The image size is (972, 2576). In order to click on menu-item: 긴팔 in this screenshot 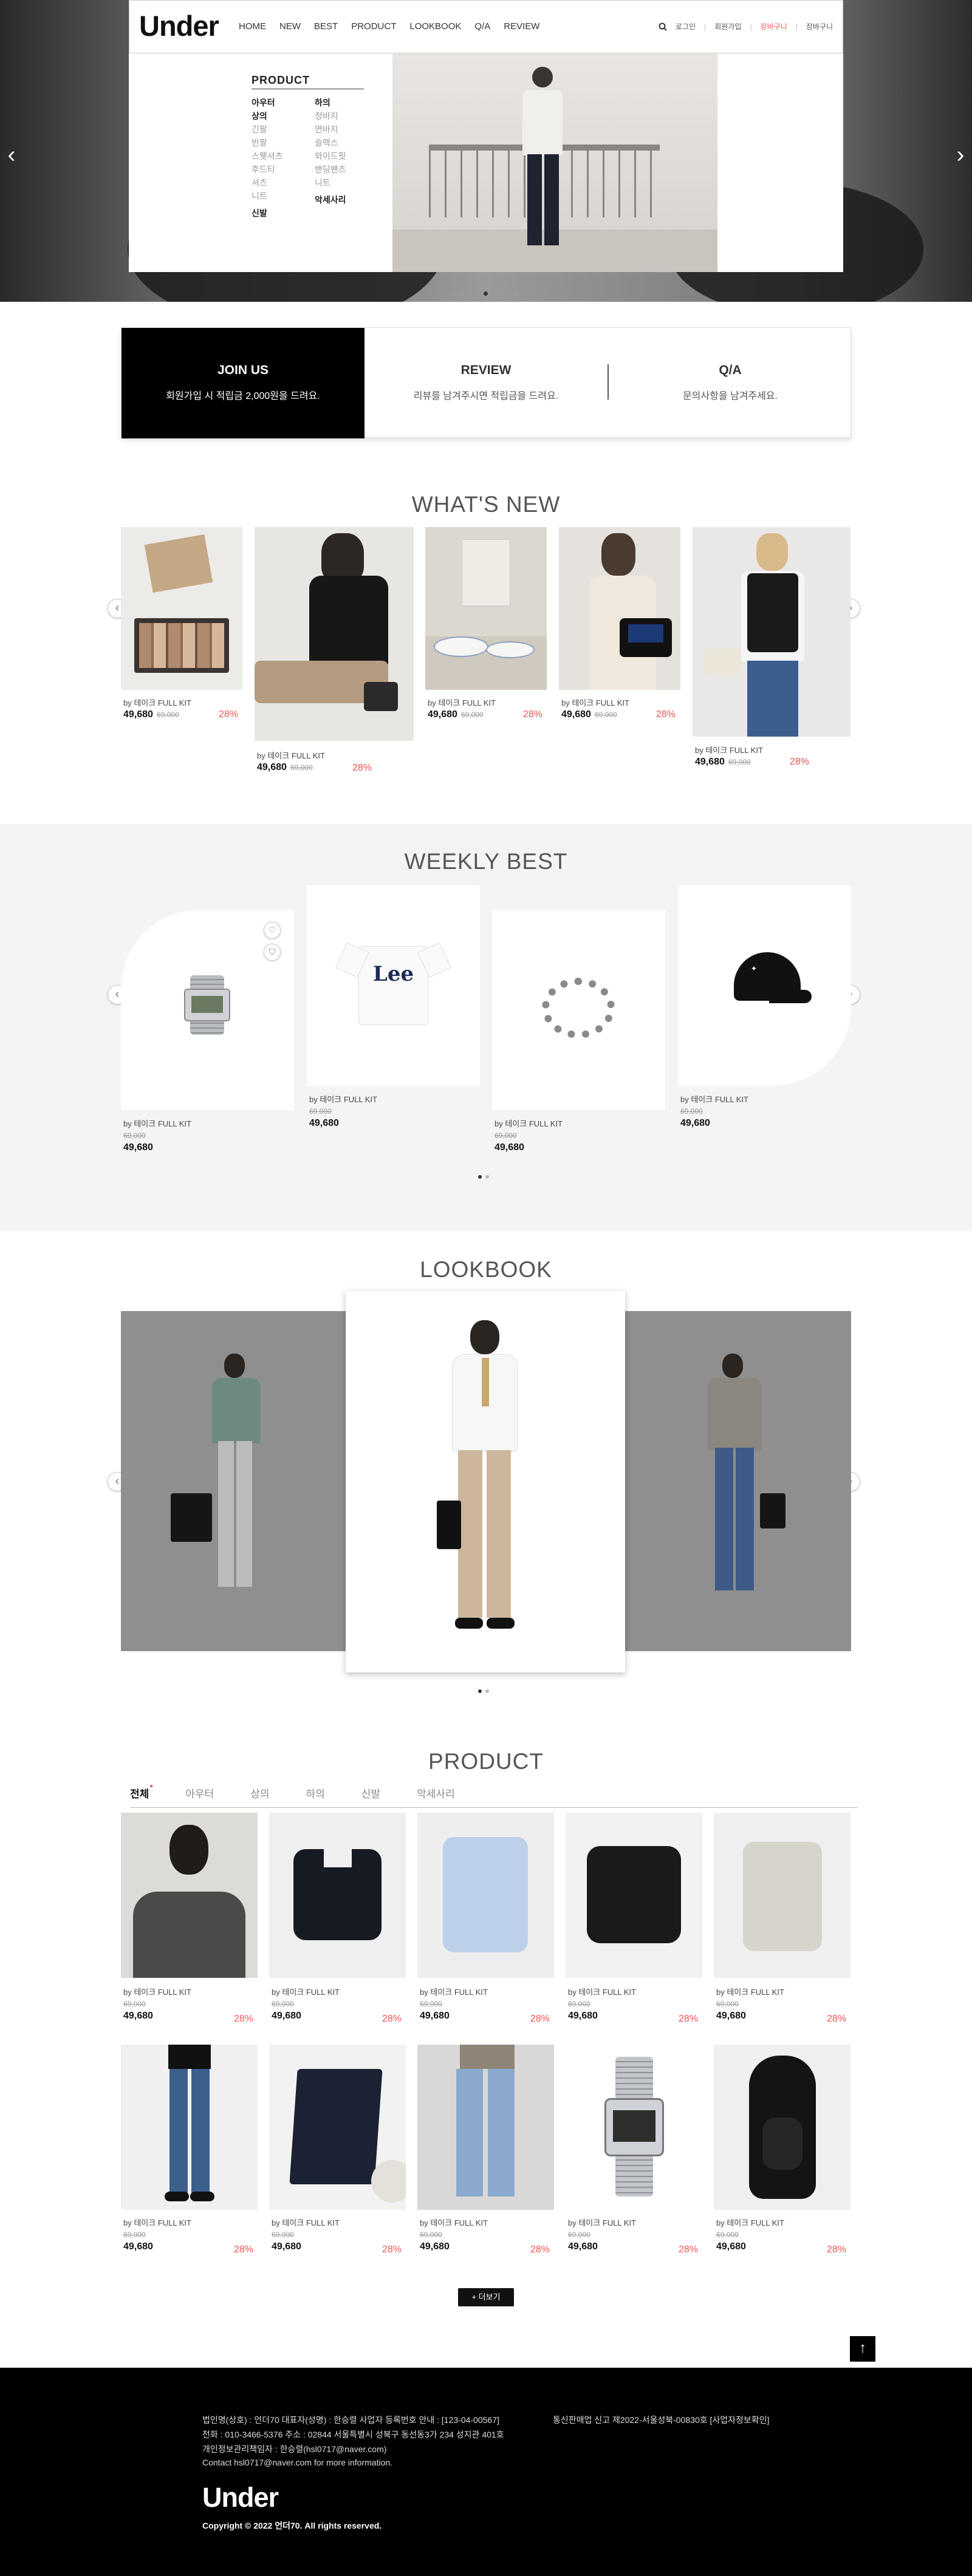, I will do `click(267, 130)`.